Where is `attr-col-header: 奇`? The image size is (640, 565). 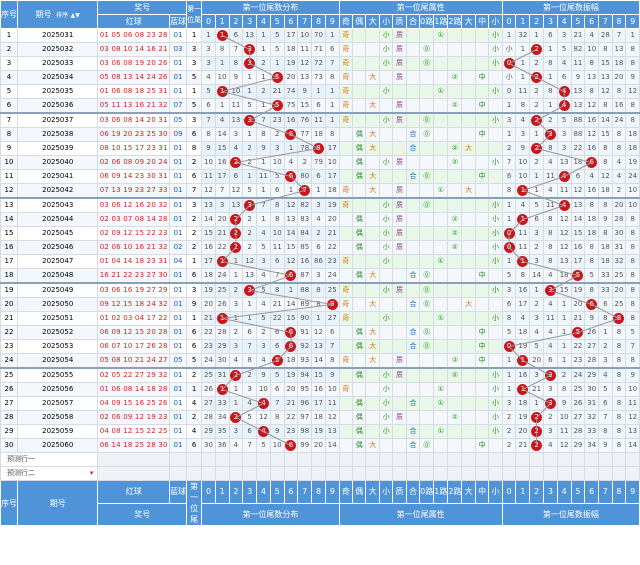 attr-col-header: 奇 is located at coordinates (346, 21).